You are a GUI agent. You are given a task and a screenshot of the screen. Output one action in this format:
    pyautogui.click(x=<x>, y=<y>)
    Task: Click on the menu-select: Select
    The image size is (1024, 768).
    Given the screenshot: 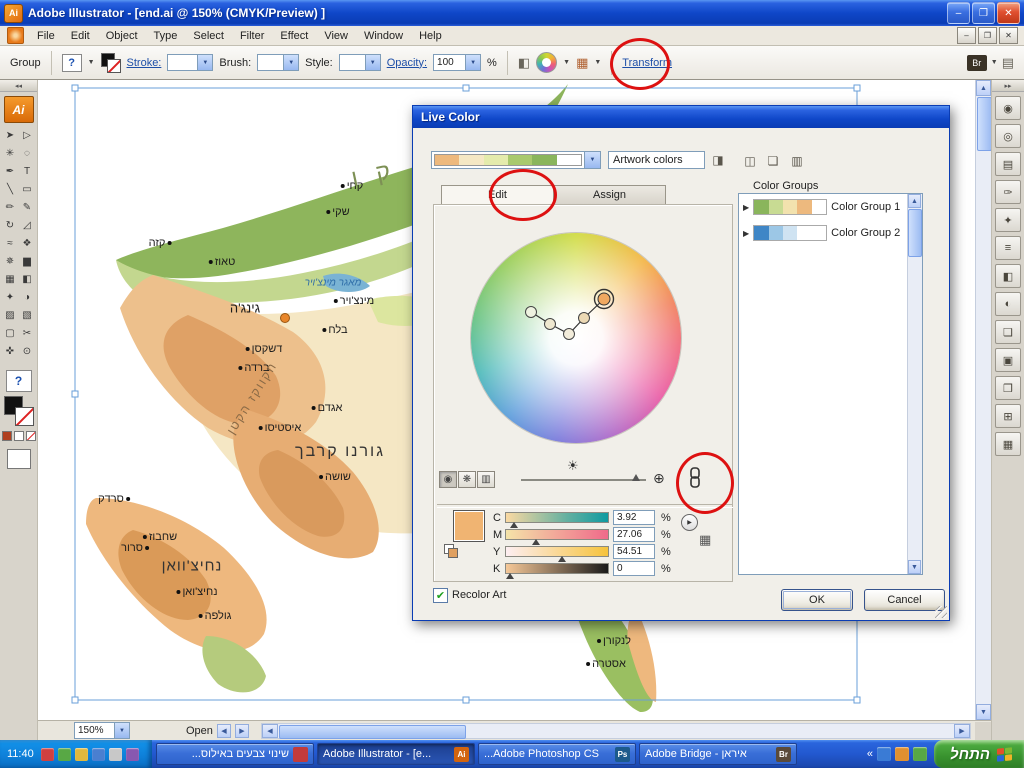 What is the action you would take?
    pyautogui.click(x=208, y=36)
    